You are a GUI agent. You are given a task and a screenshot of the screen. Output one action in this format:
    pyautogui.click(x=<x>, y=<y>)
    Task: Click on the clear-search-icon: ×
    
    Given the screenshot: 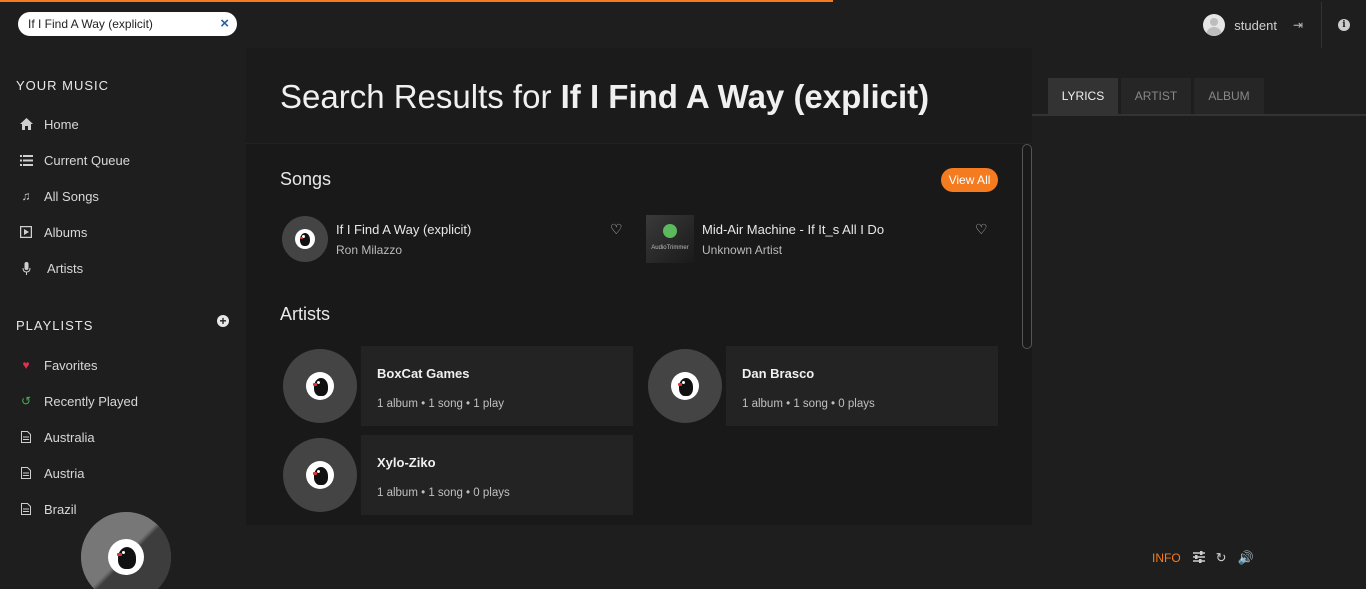 What is the action you would take?
    pyautogui.click(x=224, y=23)
    